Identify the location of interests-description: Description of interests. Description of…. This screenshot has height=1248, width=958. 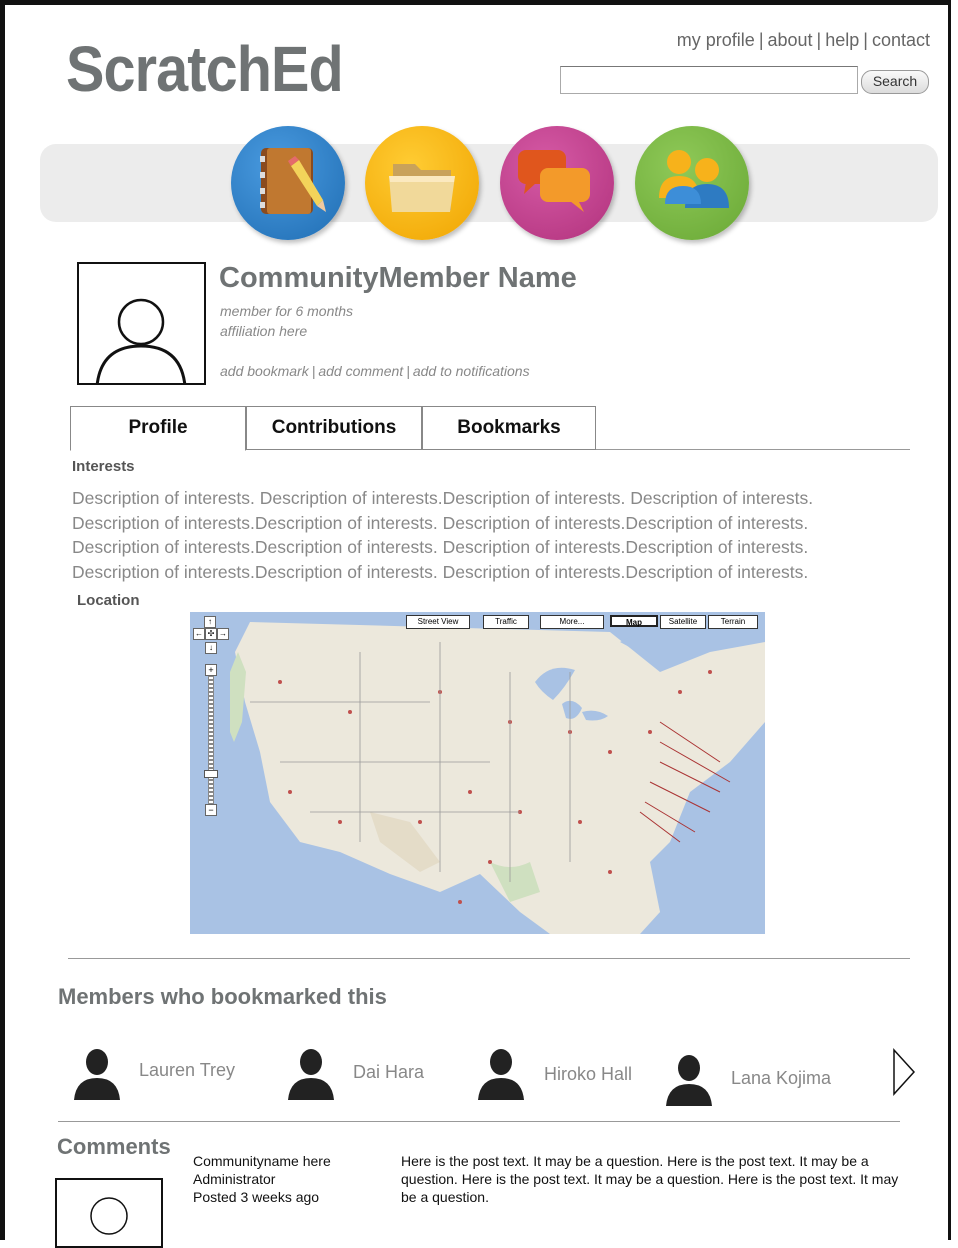
(502, 535).